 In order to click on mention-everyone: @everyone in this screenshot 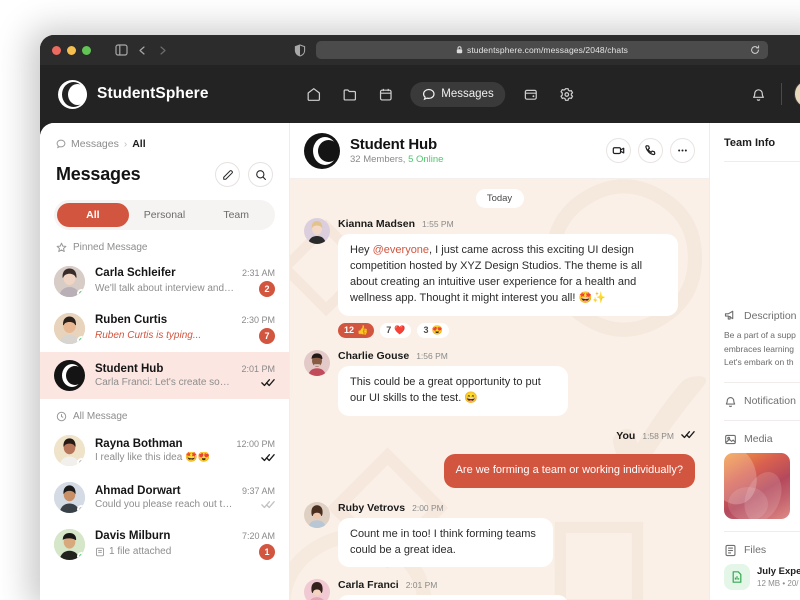, I will do `click(401, 250)`.